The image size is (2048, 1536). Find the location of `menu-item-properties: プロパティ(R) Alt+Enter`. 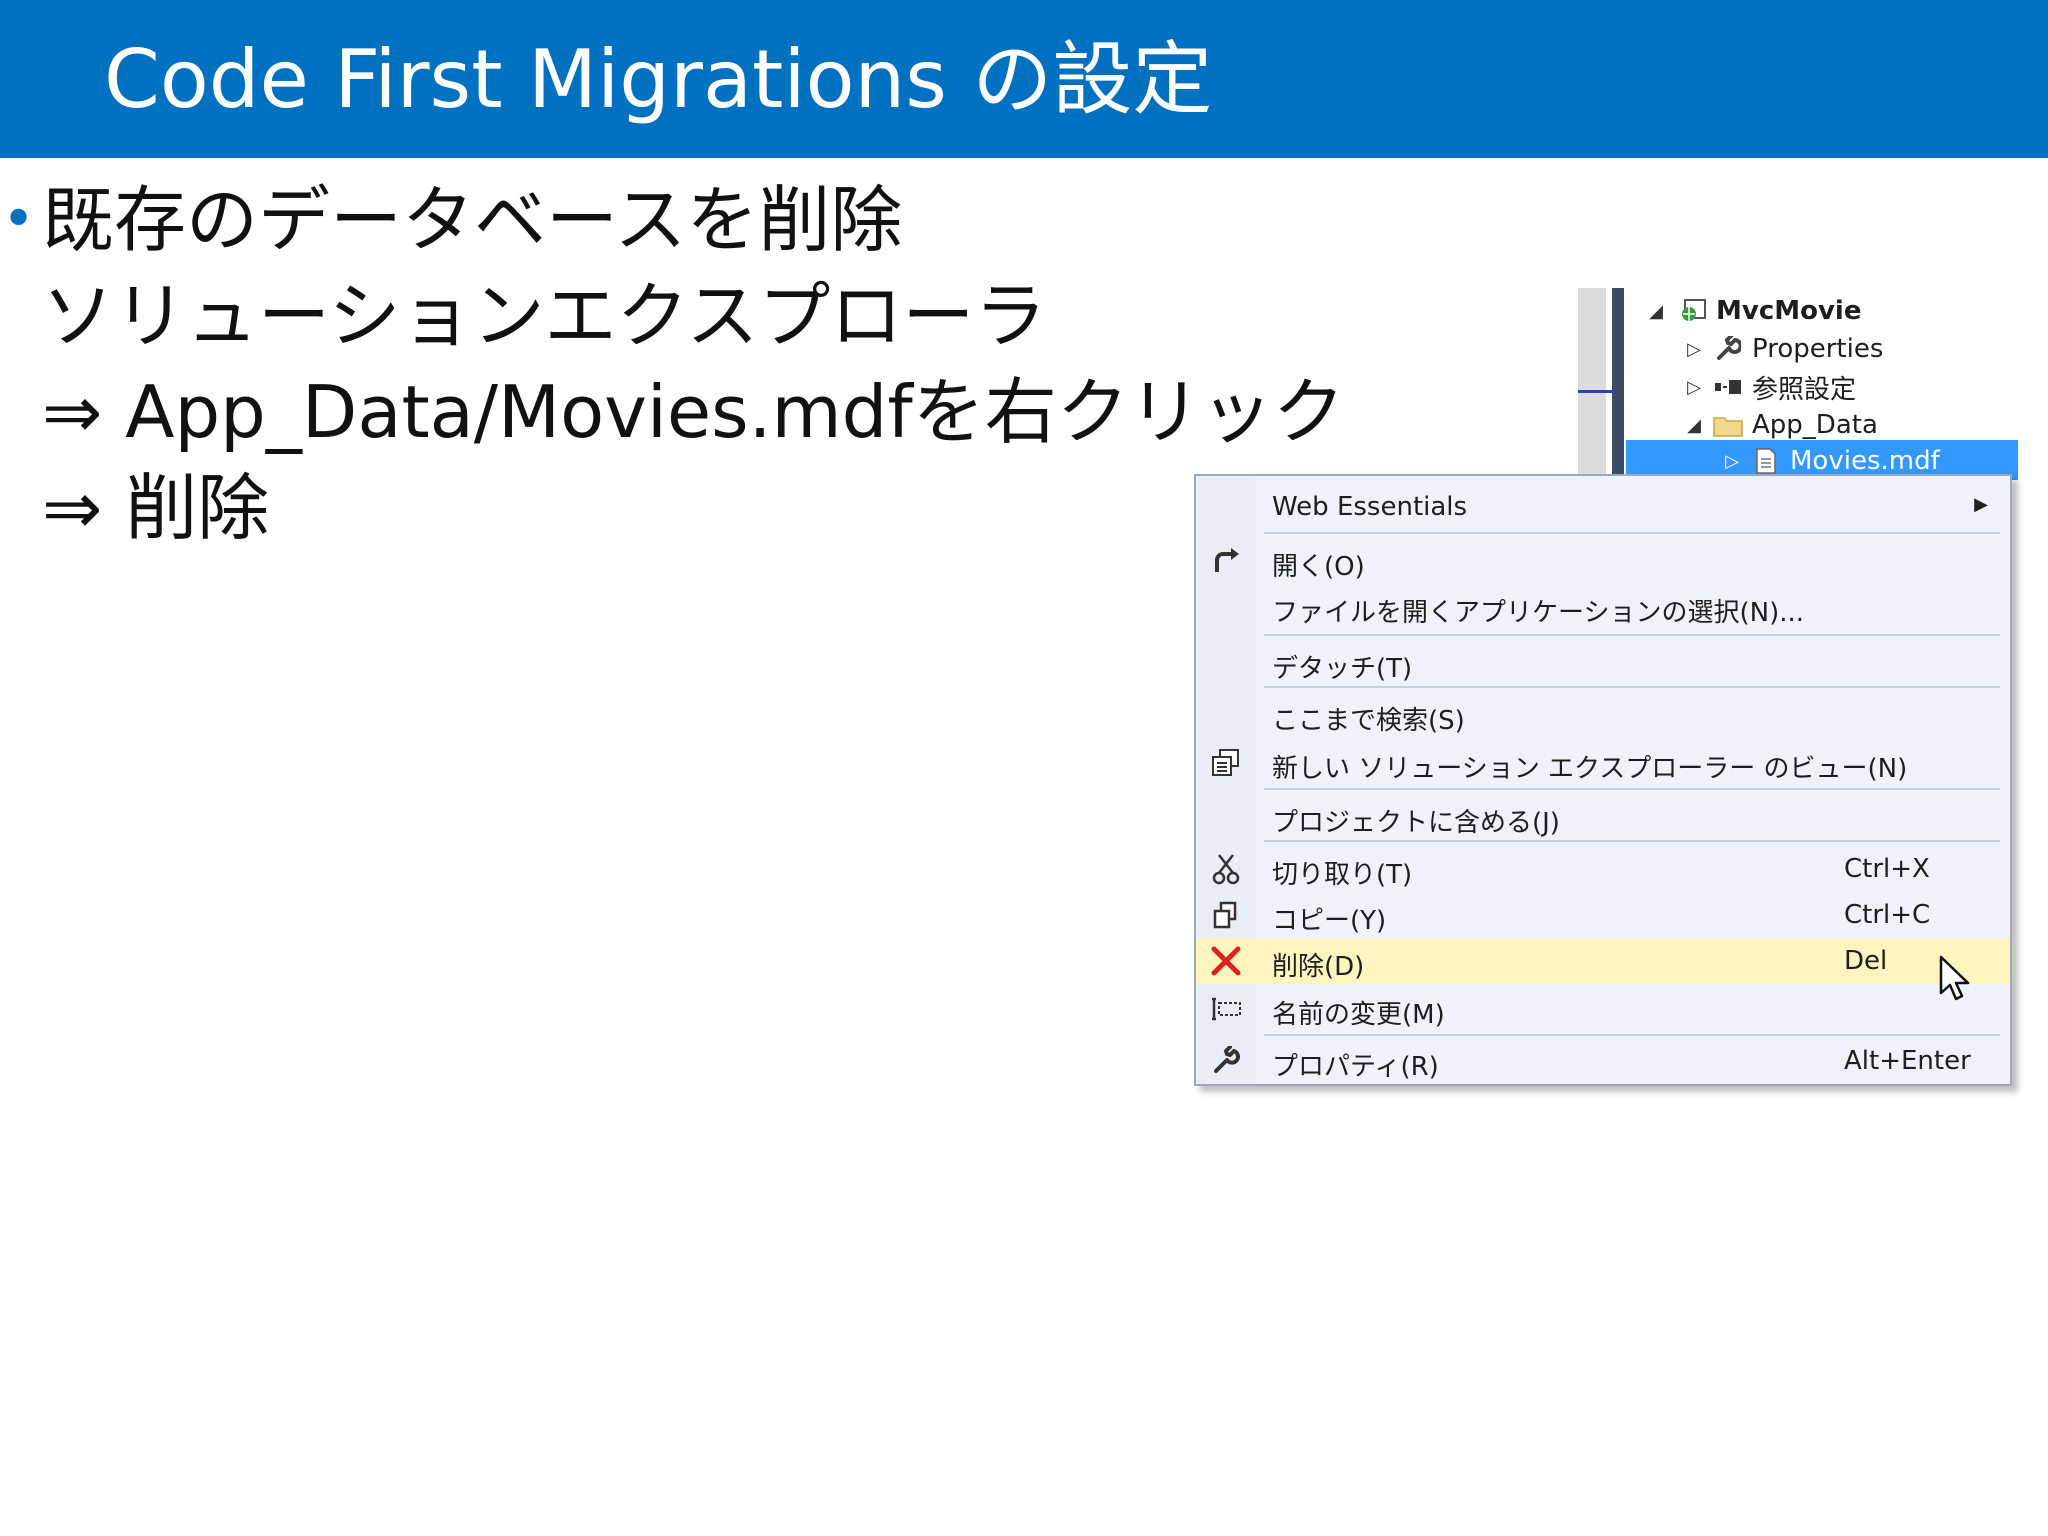

menu-item-properties: プロパティ(R) Alt+Enter is located at coordinates (1603, 1061).